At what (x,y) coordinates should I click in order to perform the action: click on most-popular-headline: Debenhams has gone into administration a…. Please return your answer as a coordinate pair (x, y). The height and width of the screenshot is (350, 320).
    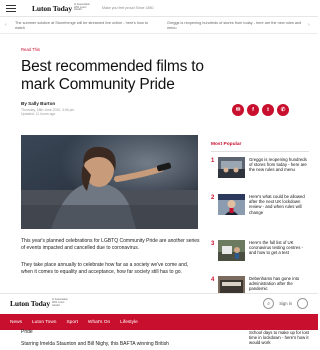
    Looking at the image, I should click on (279, 284).